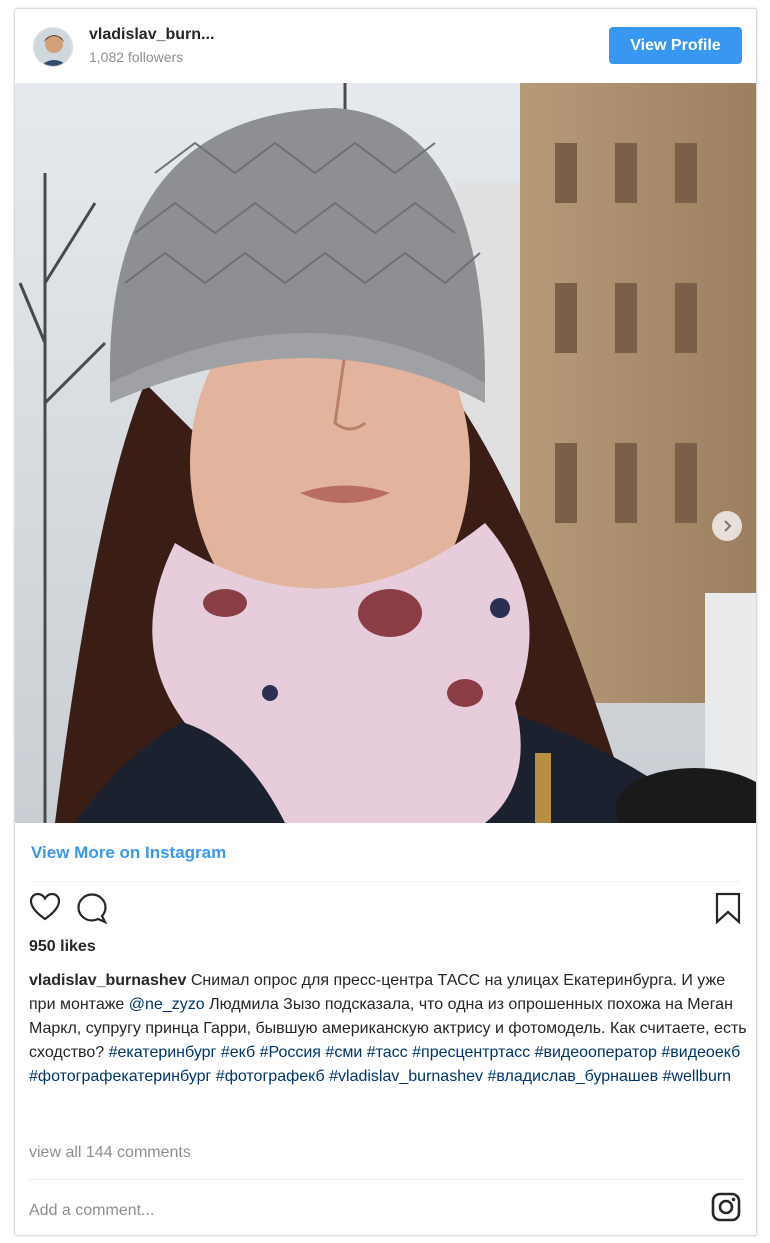 This screenshot has height=1243, width=770. What do you see at coordinates (697, 1076) in the screenshot?
I see `hashtag: #wellburn` at bounding box center [697, 1076].